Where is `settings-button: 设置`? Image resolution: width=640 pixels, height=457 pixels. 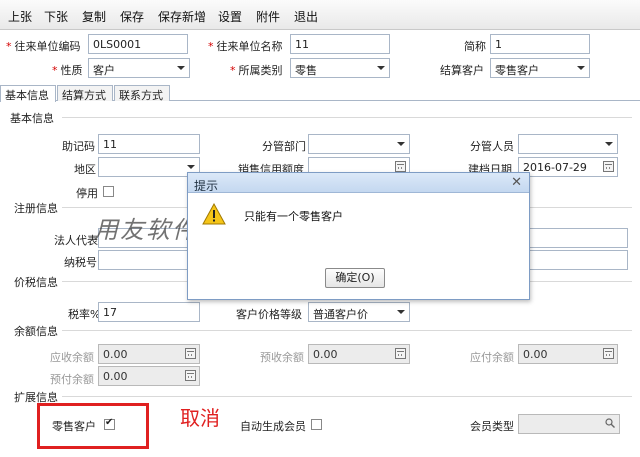
settings-button: 设置 is located at coordinates (230, 16).